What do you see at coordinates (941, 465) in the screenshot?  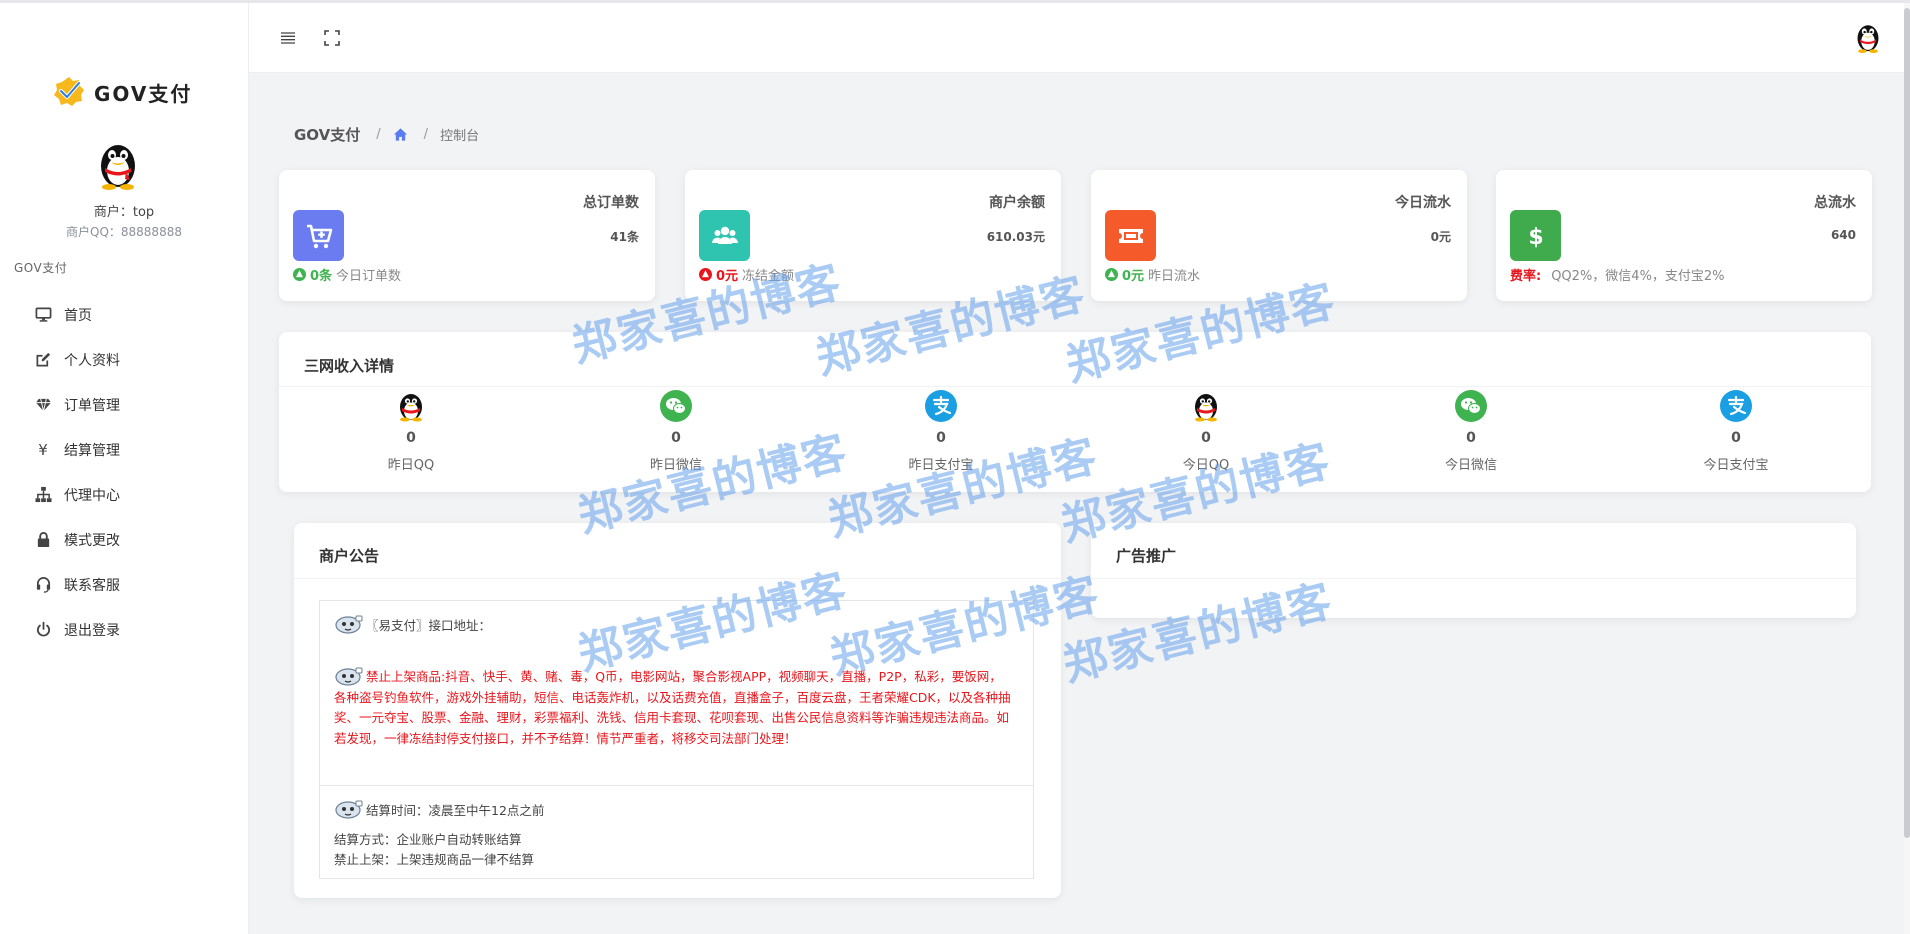 I see `income-label: 昨日支付宝` at bounding box center [941, 465].